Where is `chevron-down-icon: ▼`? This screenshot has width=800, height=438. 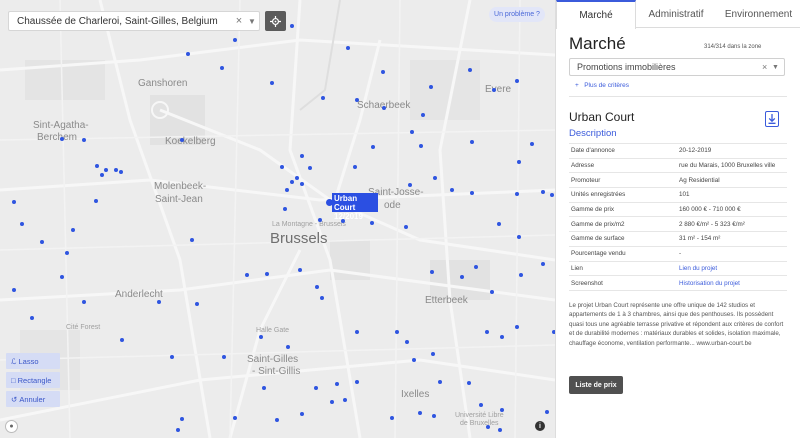 chevron-down-icon: ▼ is located at coordinates (778, 67).